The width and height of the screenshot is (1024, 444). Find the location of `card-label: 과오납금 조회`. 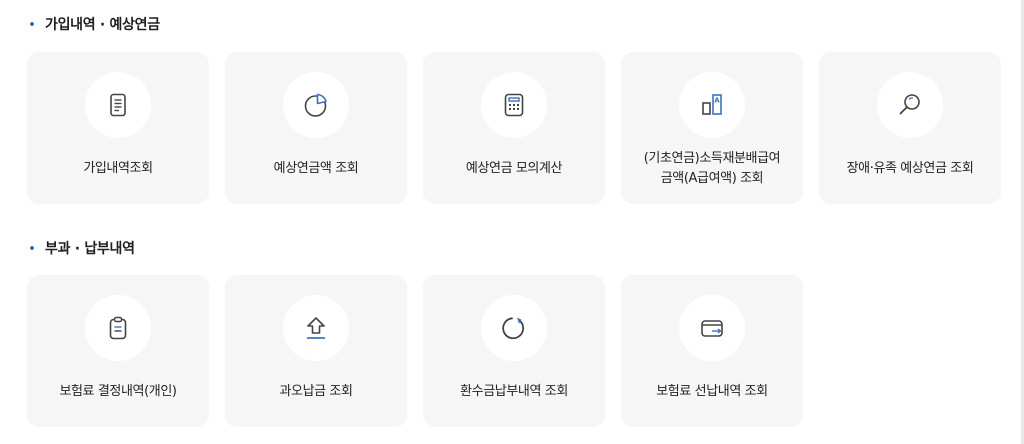

card-label: 과오납금 조회 is located at coordinates (316, 391).